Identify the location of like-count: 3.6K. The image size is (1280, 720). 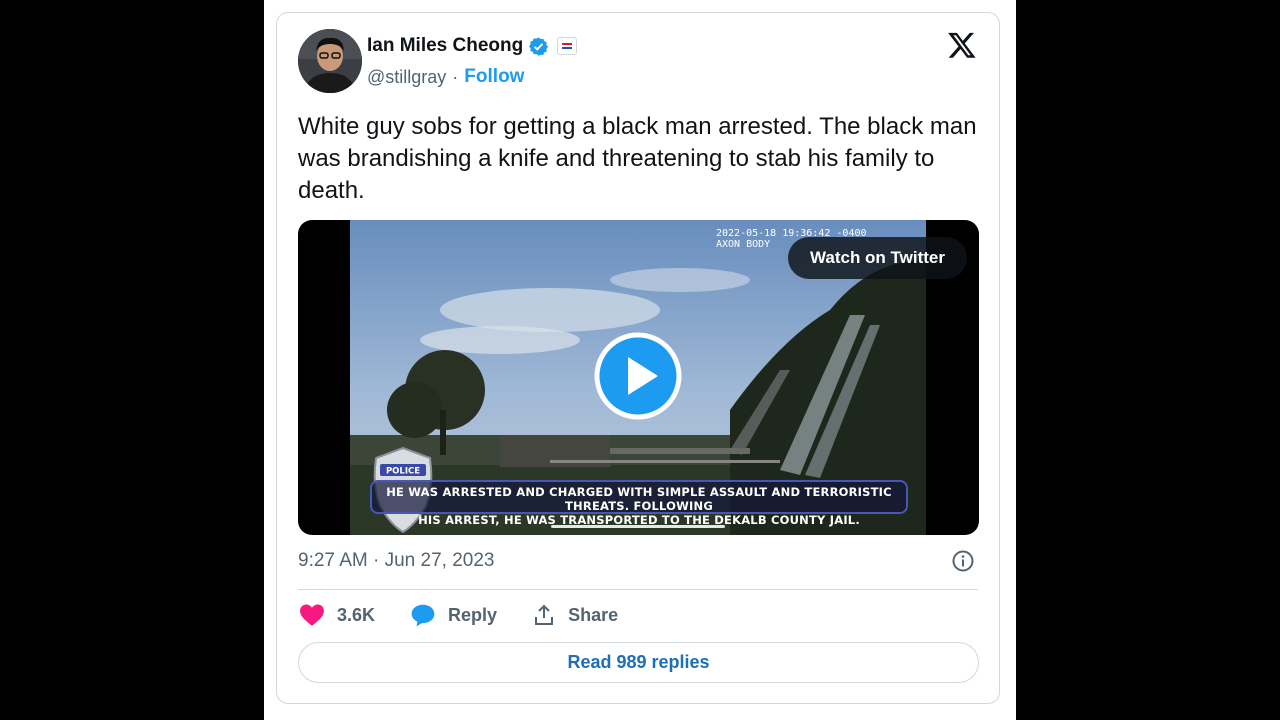
(356, 614).